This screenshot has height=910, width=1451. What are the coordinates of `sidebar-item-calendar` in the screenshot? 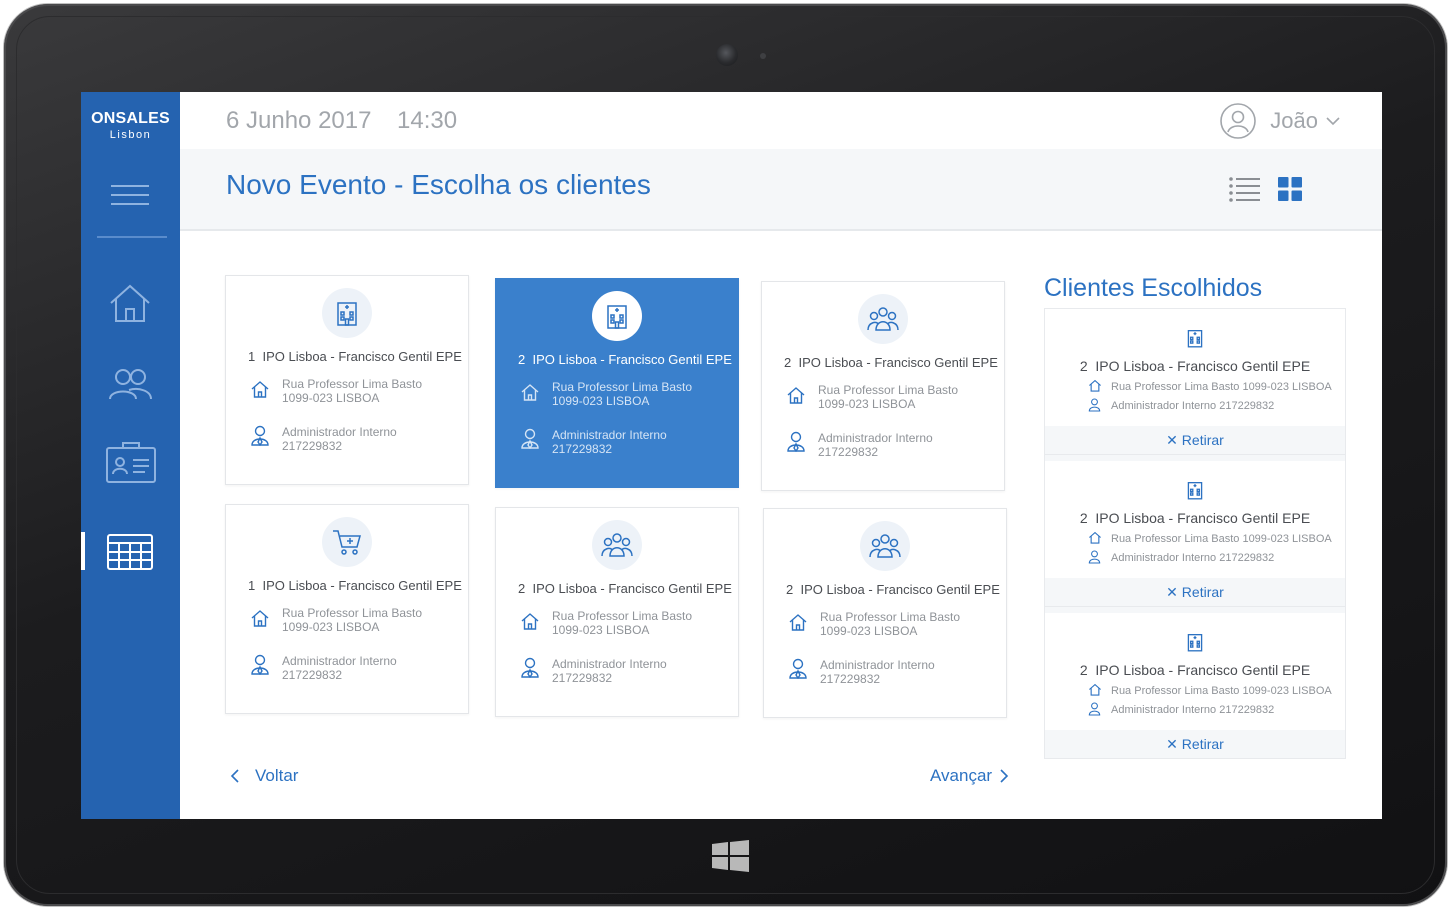 It's located at (130, 552).